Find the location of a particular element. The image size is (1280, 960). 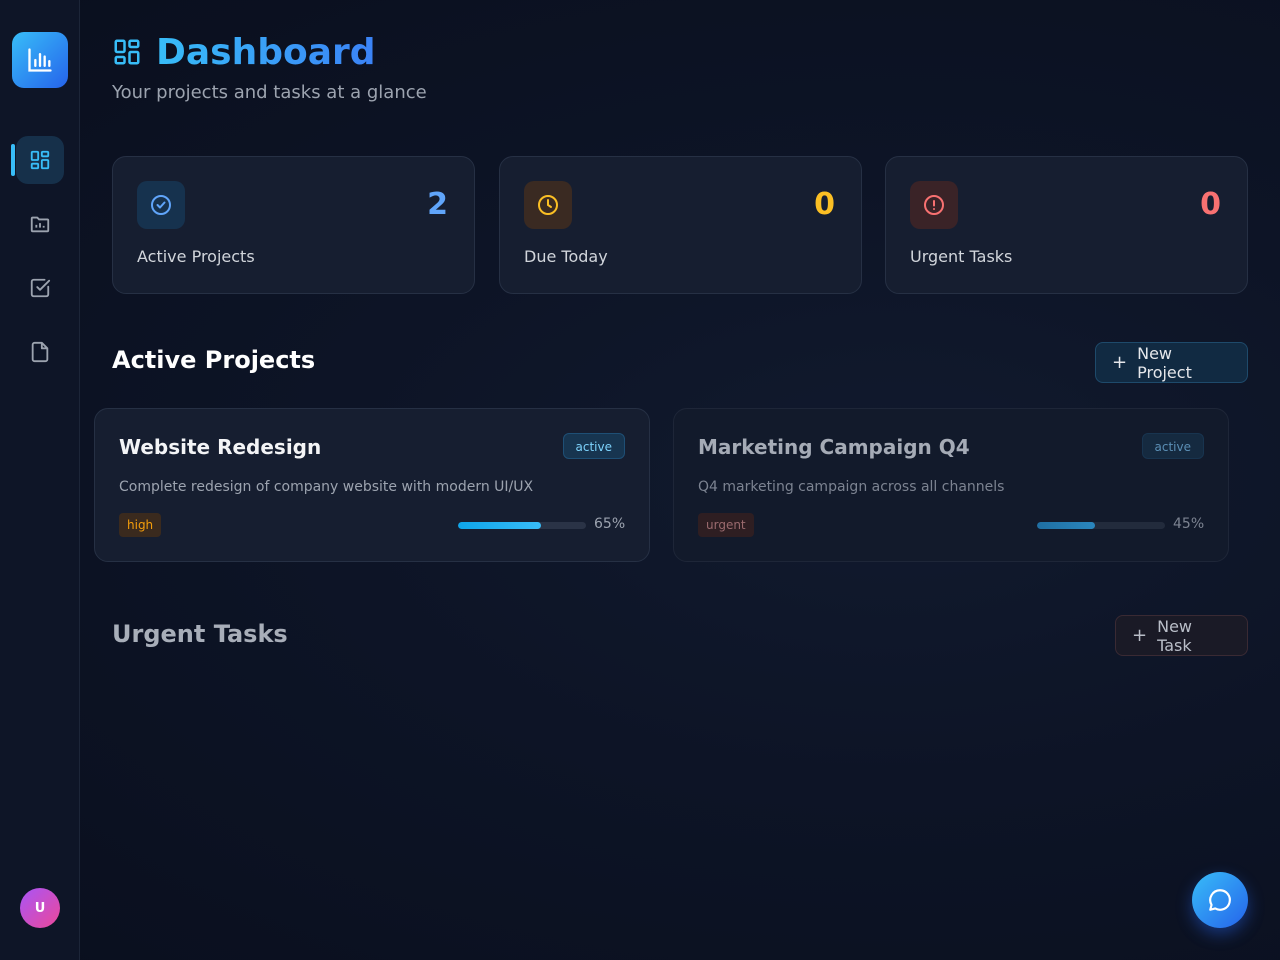

sidebar: U is located at coordinates (40, 480).